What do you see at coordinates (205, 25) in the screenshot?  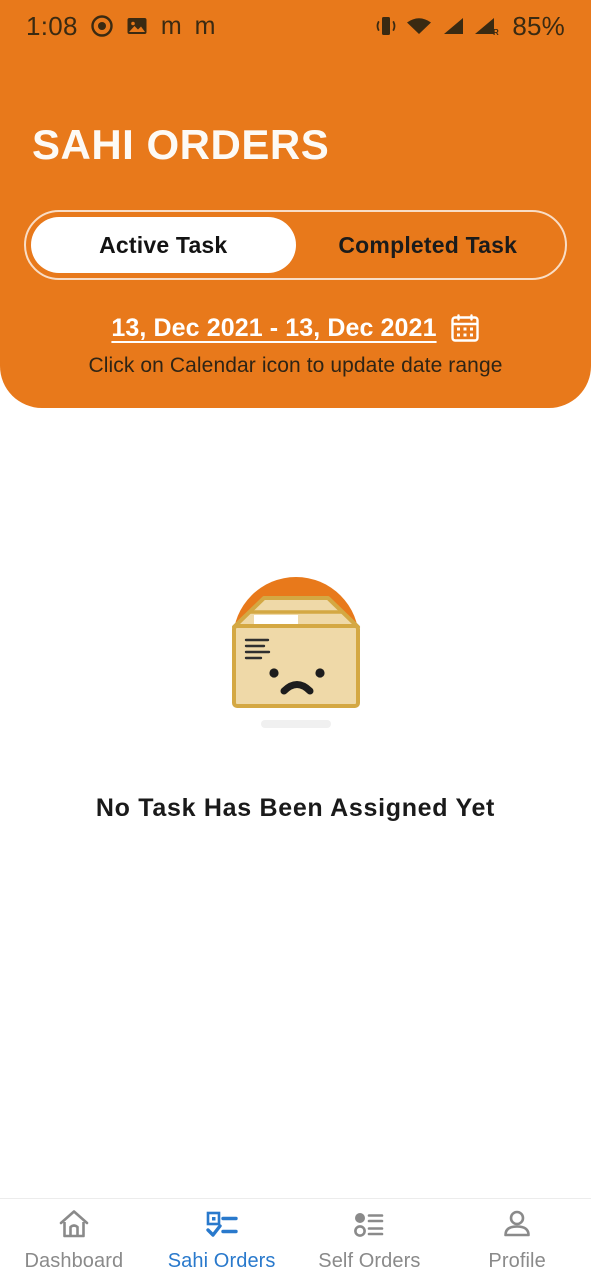 I see `gmail-icon-2: m` at bounding box center [205, 25].